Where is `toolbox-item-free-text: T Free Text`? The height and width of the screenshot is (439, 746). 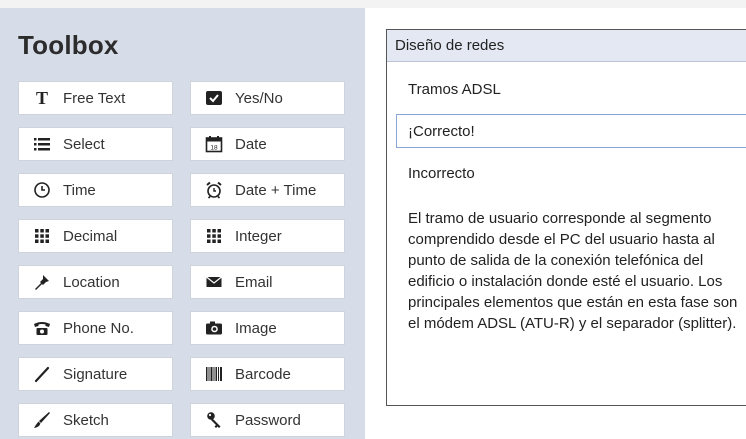 toolbox-item-free-text: T Free Text is located at coordinates (95, 98).